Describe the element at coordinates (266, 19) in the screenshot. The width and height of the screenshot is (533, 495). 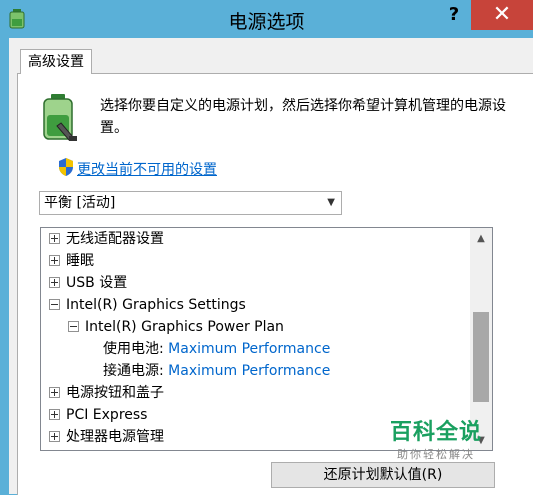
I see `title-bar: 电源选项 ? ✕` at that location.